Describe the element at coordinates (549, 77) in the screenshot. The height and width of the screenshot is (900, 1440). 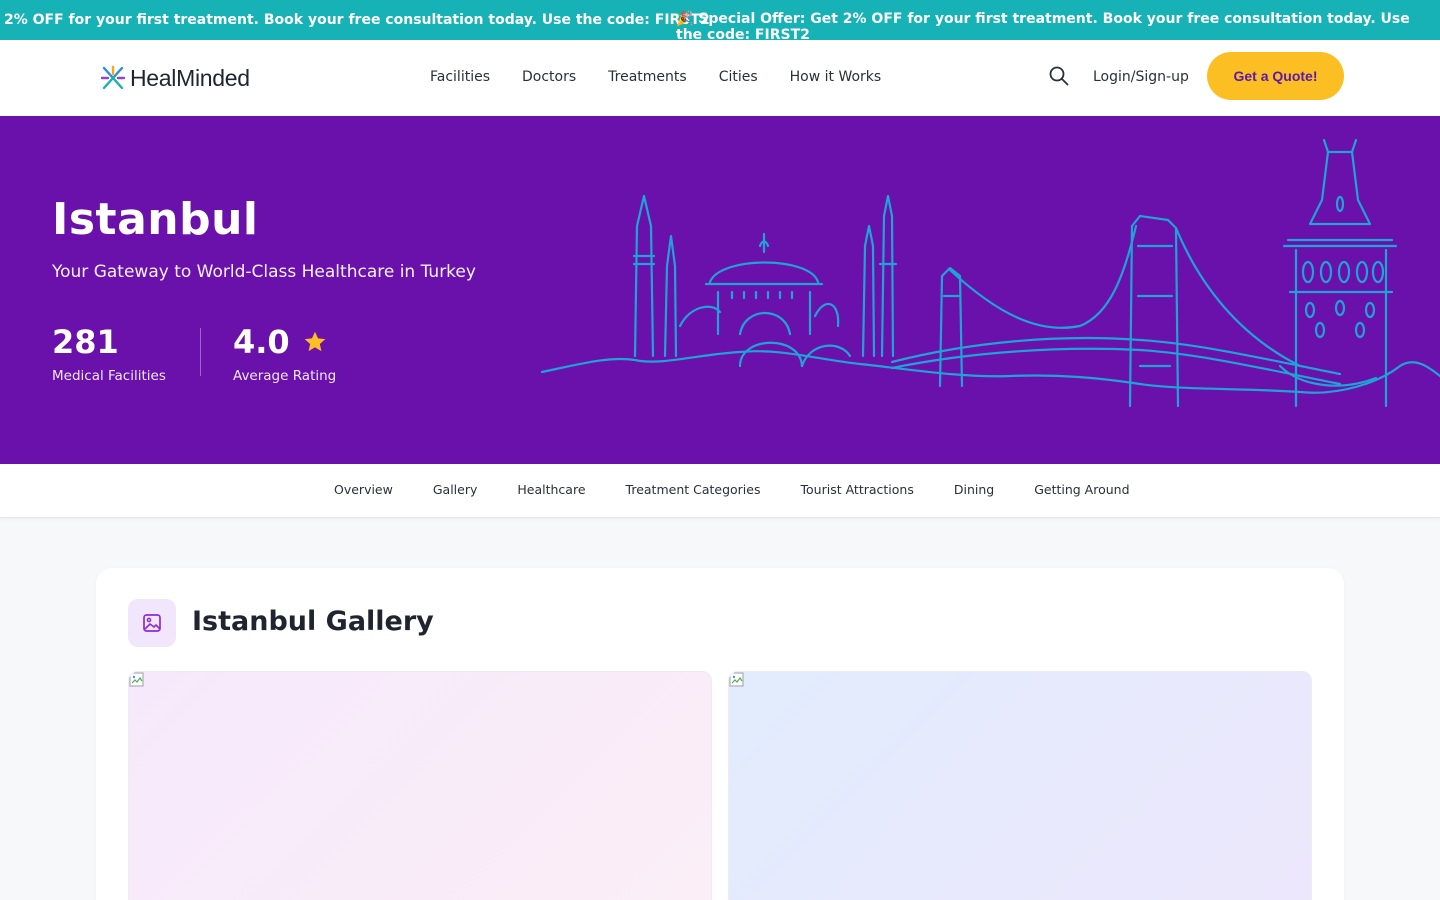
I see `nav-doctors: Doctors` at that location.